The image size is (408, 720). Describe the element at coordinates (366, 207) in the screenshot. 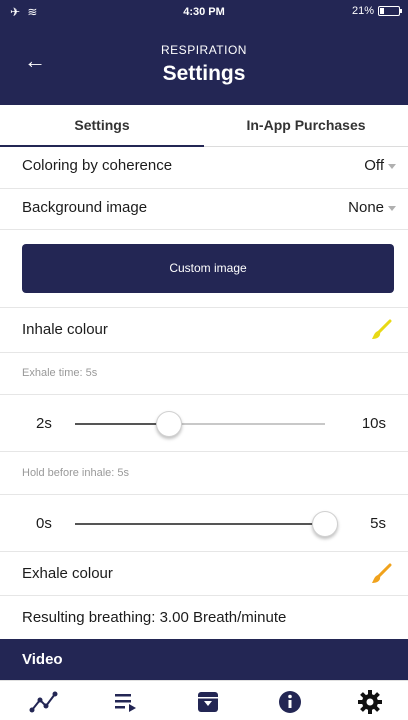

I see `background-value: None` at that location.